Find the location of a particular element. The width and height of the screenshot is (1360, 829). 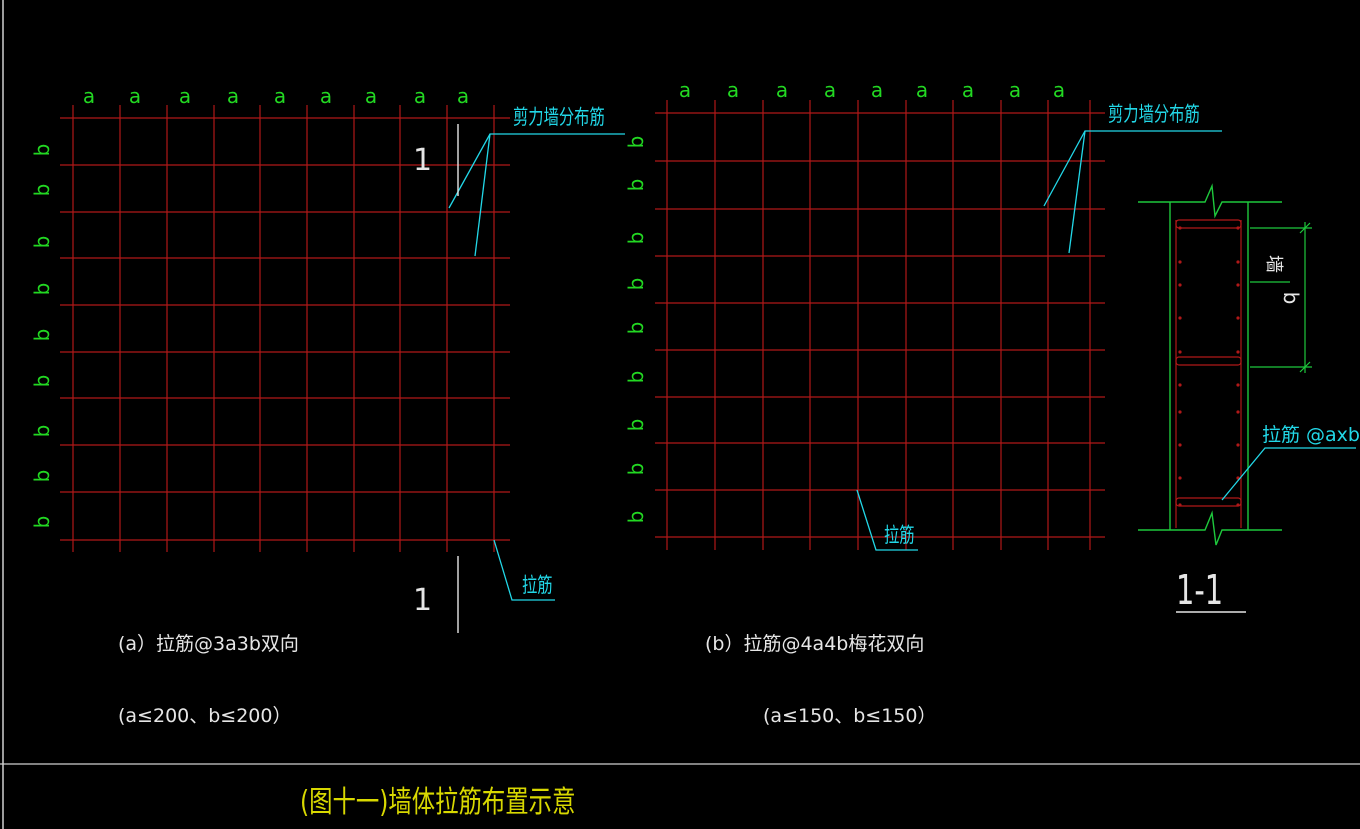

wall-rebar-leader-a is located at coordinates (536, 195).